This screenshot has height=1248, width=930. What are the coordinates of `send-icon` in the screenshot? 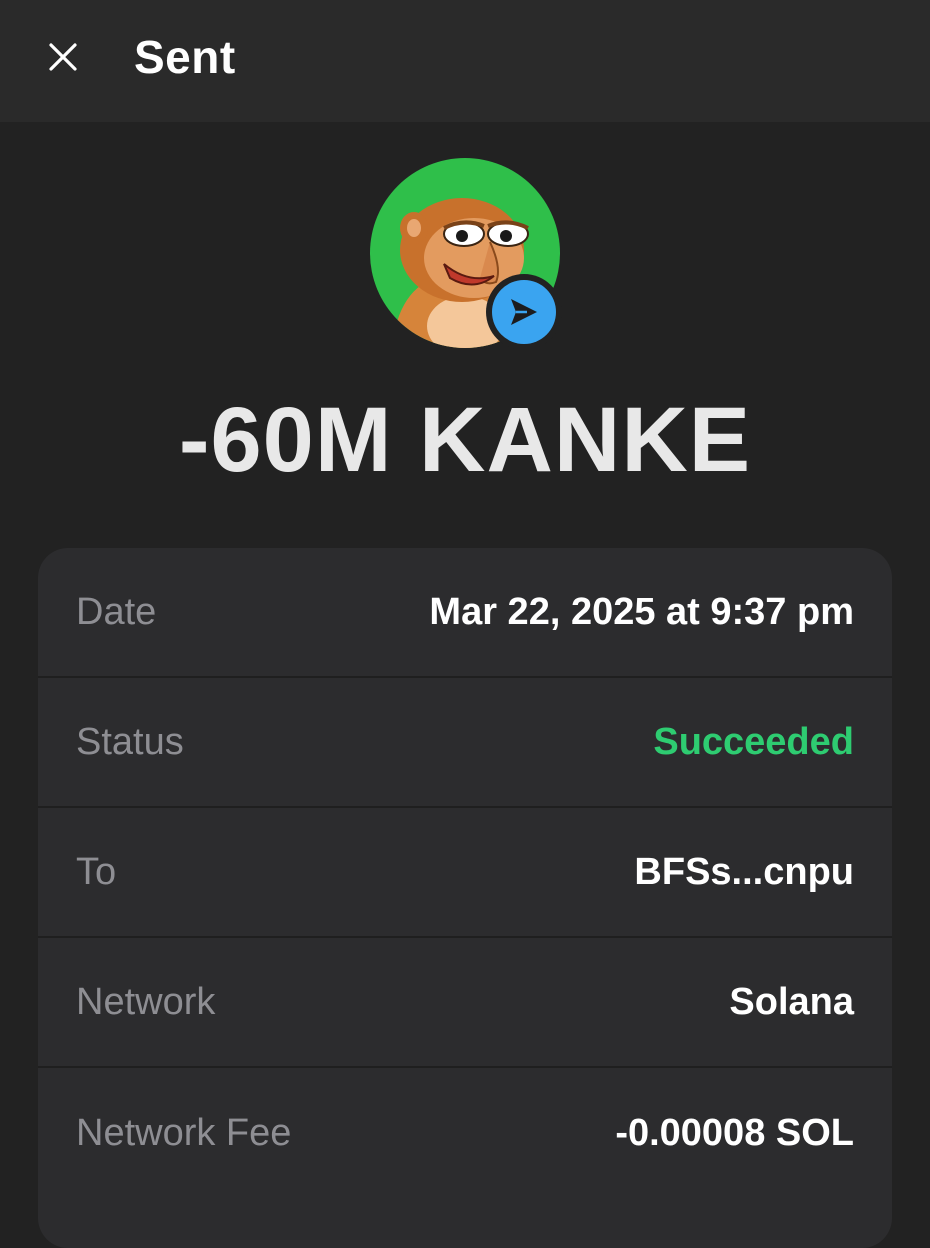 It's located at (524, 312).